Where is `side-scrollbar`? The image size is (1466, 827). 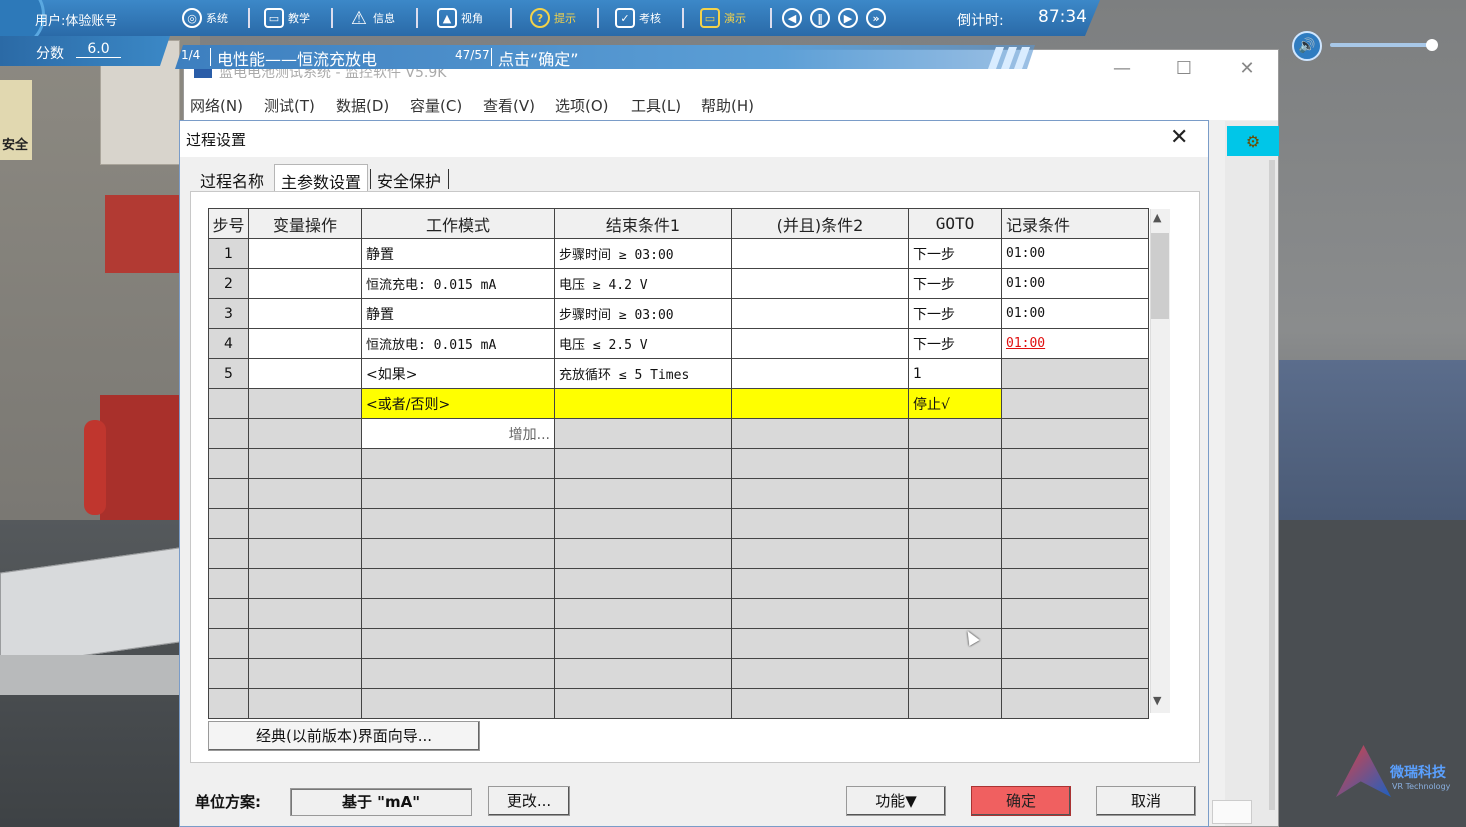 side-scrollbar is located at coordinates (1272, 485).